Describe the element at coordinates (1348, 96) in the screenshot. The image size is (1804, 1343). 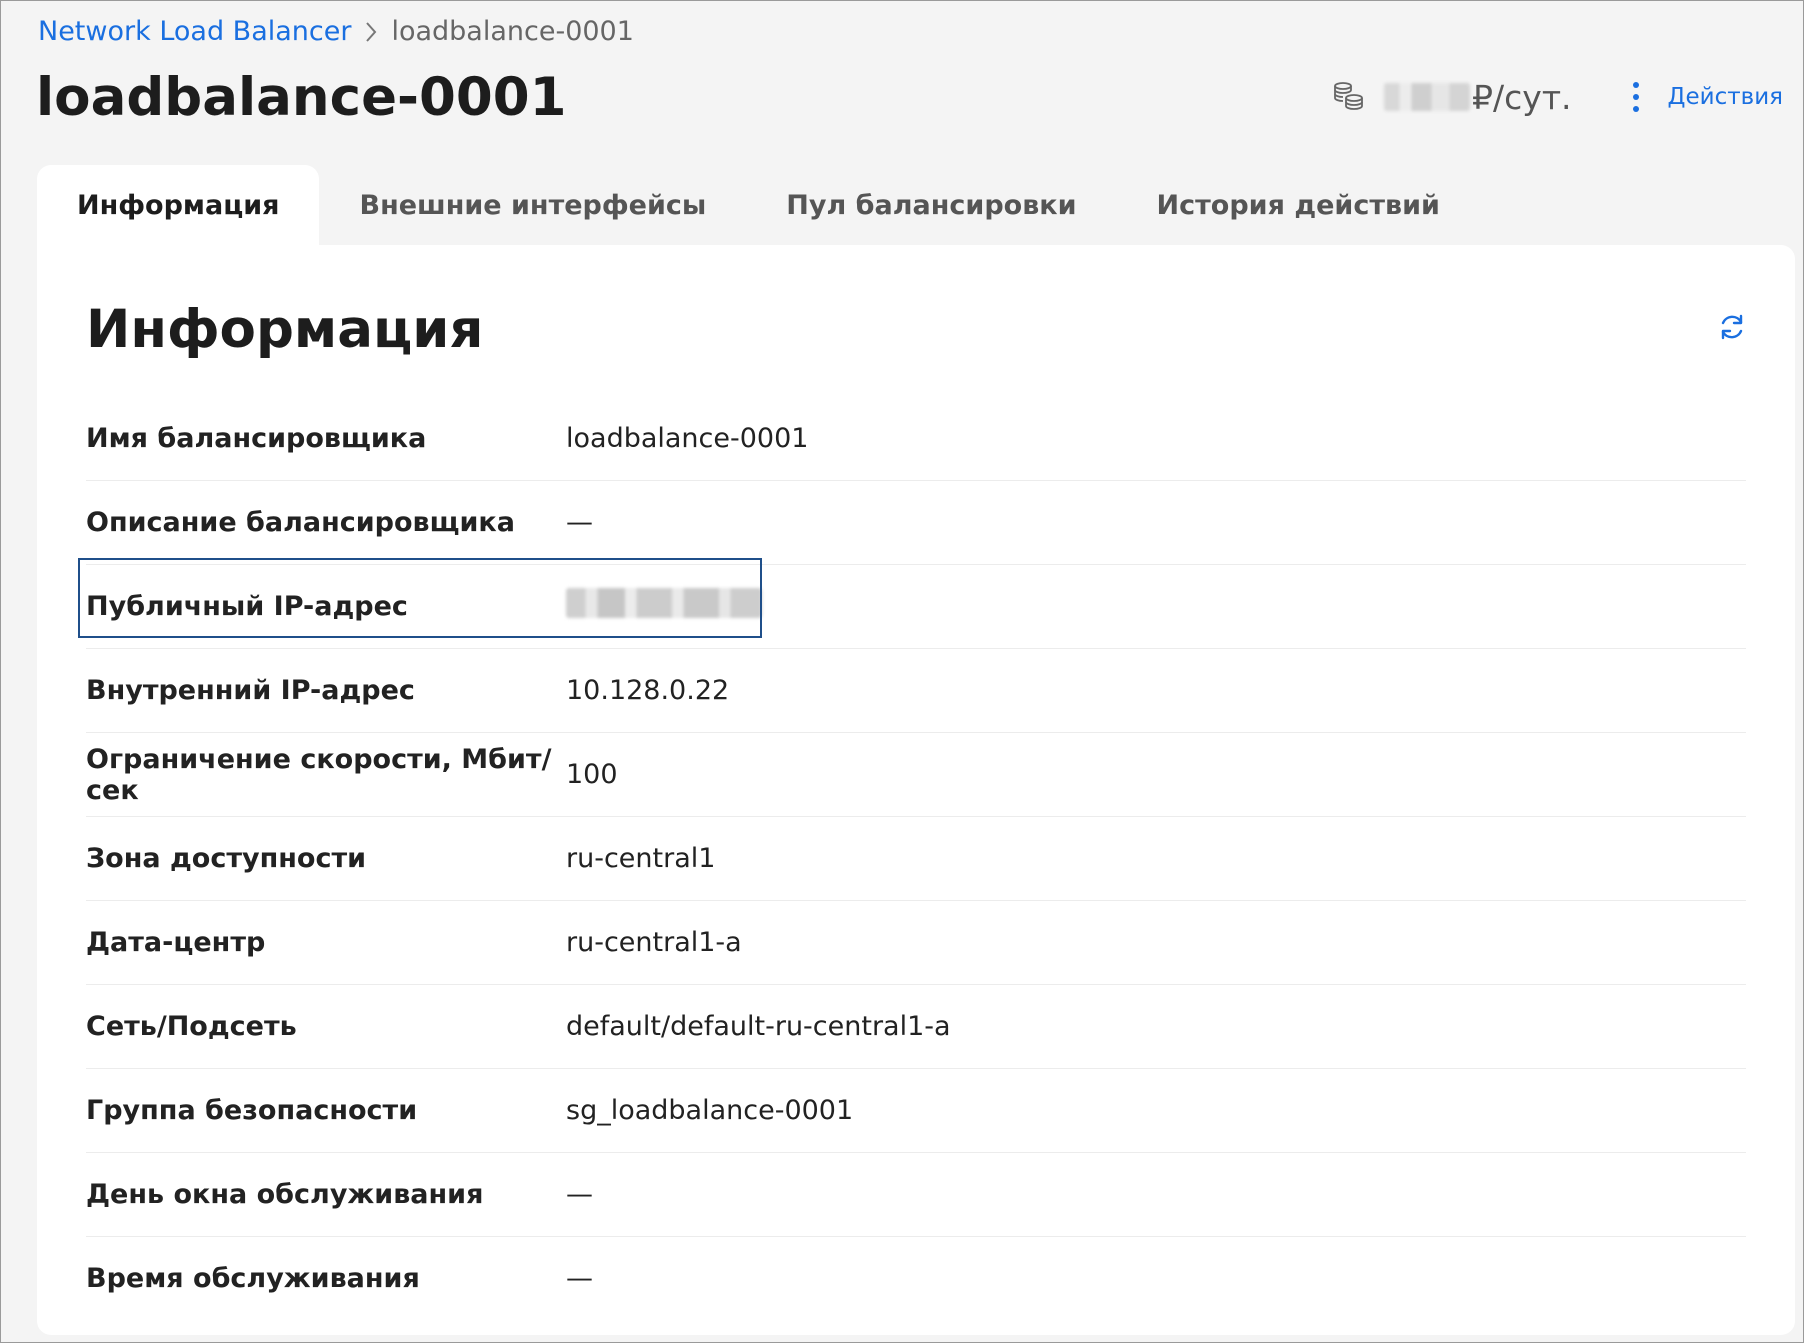
I see `coins-icon` at that location.